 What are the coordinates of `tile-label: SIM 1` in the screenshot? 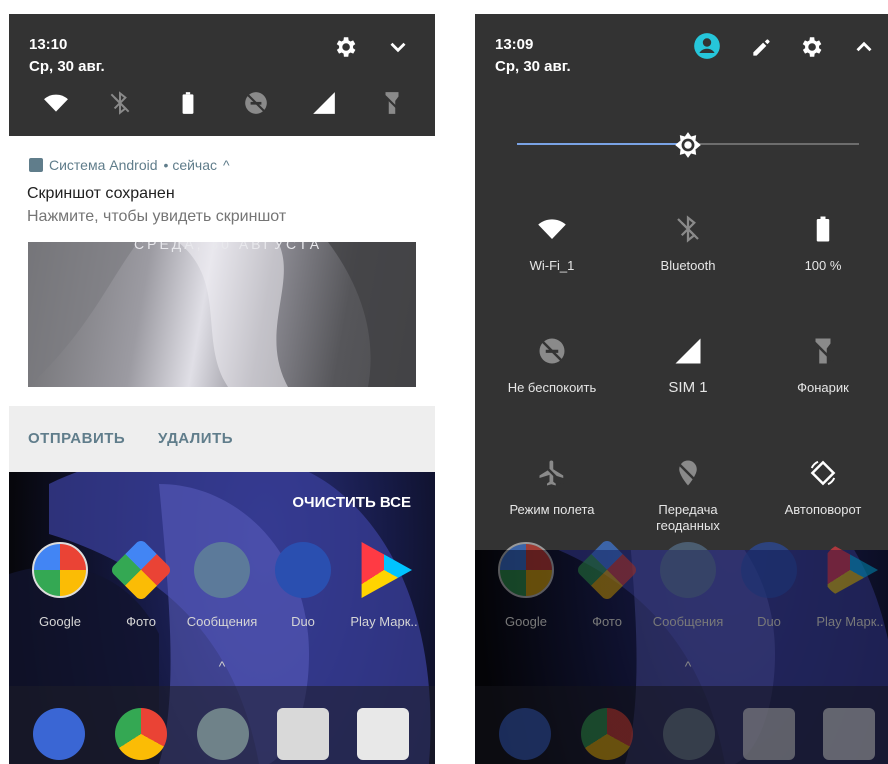 It's located at (688, 387).